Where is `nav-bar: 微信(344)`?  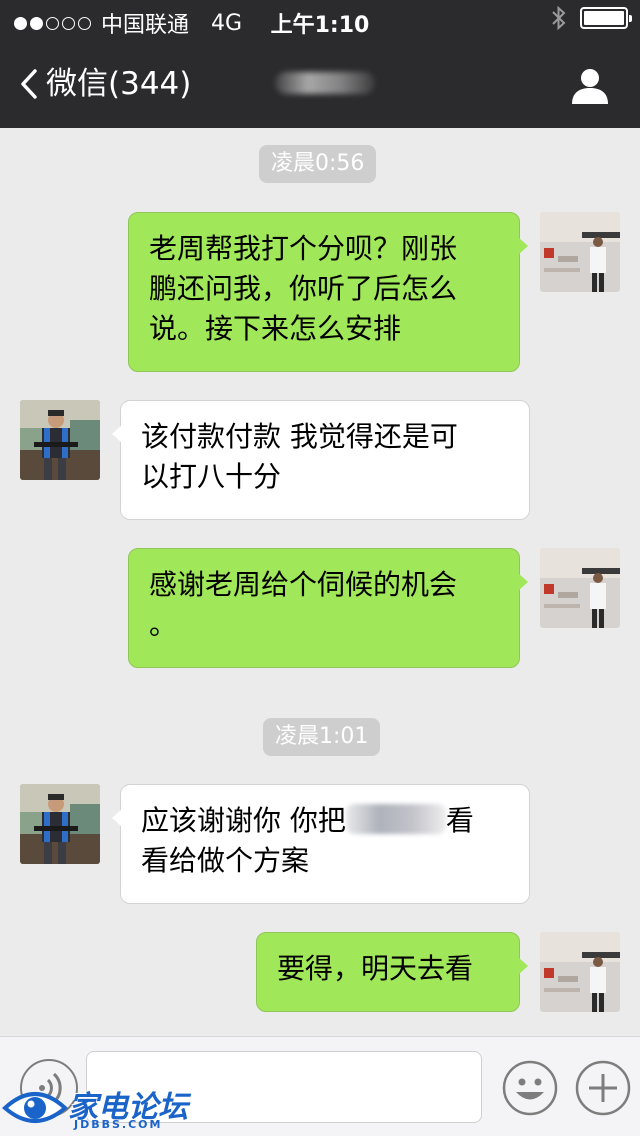 nav-bar: 微信(344) is located at coordinates (320, 84).